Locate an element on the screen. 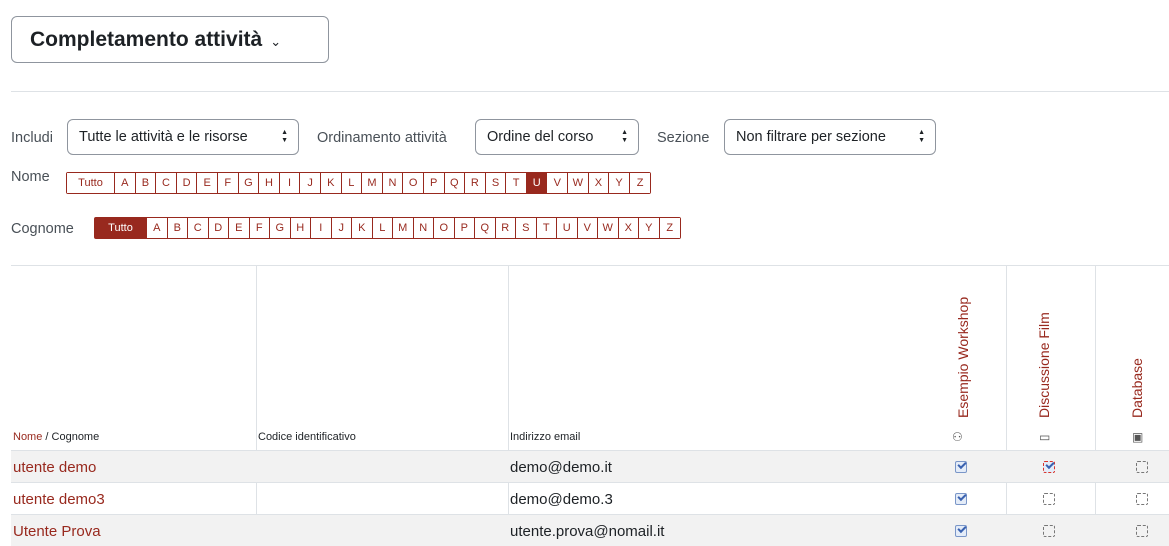  last-name-initial-m: M is located at coordinates (403, 228).